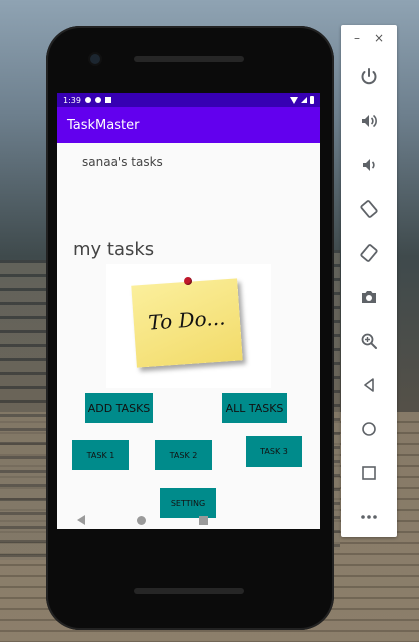 This screenshot has height=642, width=419. I want to click on close-button: ×, so click(379, 38).